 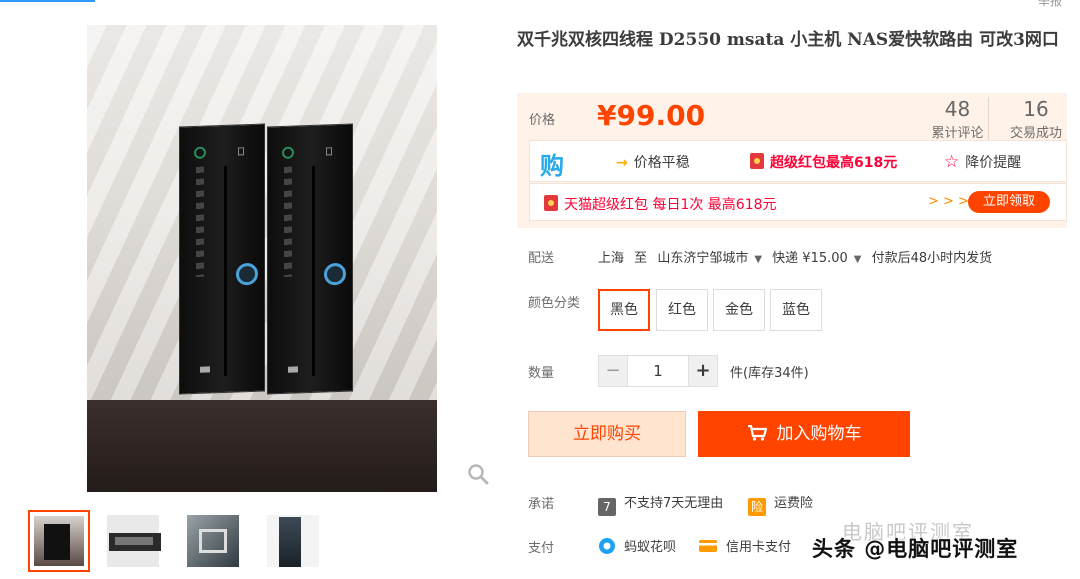 I want to click on color-option-blue: 蓝色, so click(x=796, y=310).